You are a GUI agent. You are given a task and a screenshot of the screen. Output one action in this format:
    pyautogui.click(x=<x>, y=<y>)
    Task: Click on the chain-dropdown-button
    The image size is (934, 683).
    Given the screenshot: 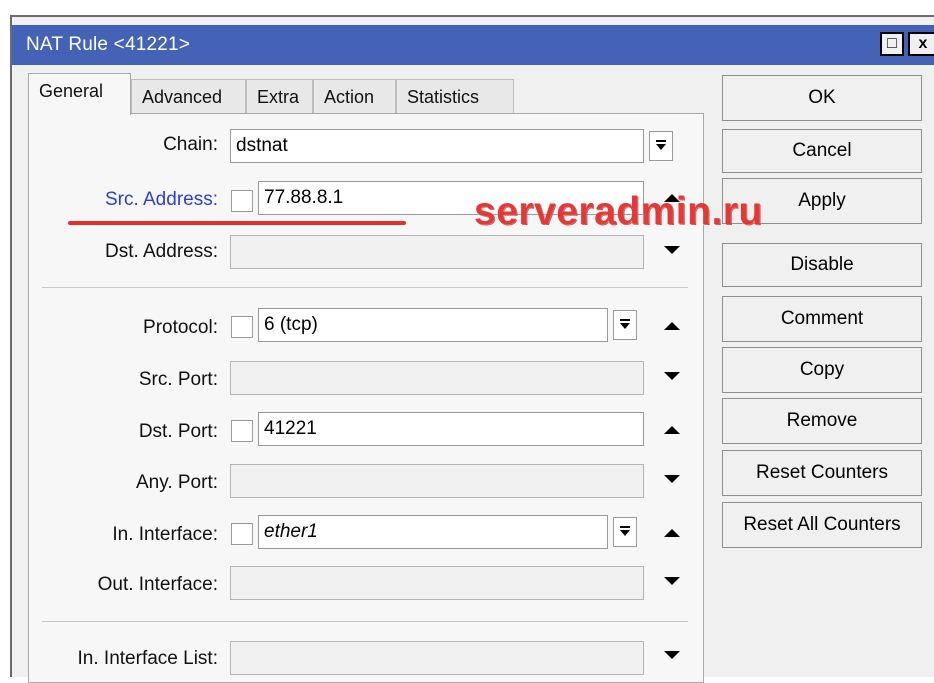 What is the action you would take?
    pyautogui.click(x=661, y=146)
    